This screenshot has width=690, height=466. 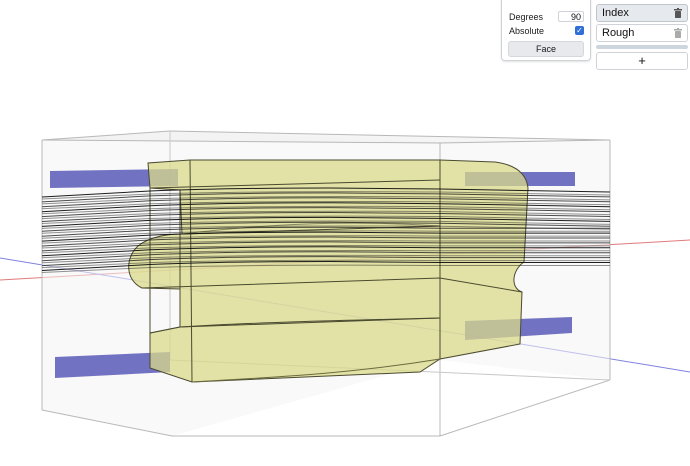 I want to click on degrees-row: Degrees 90, so click(x=546, y=16).